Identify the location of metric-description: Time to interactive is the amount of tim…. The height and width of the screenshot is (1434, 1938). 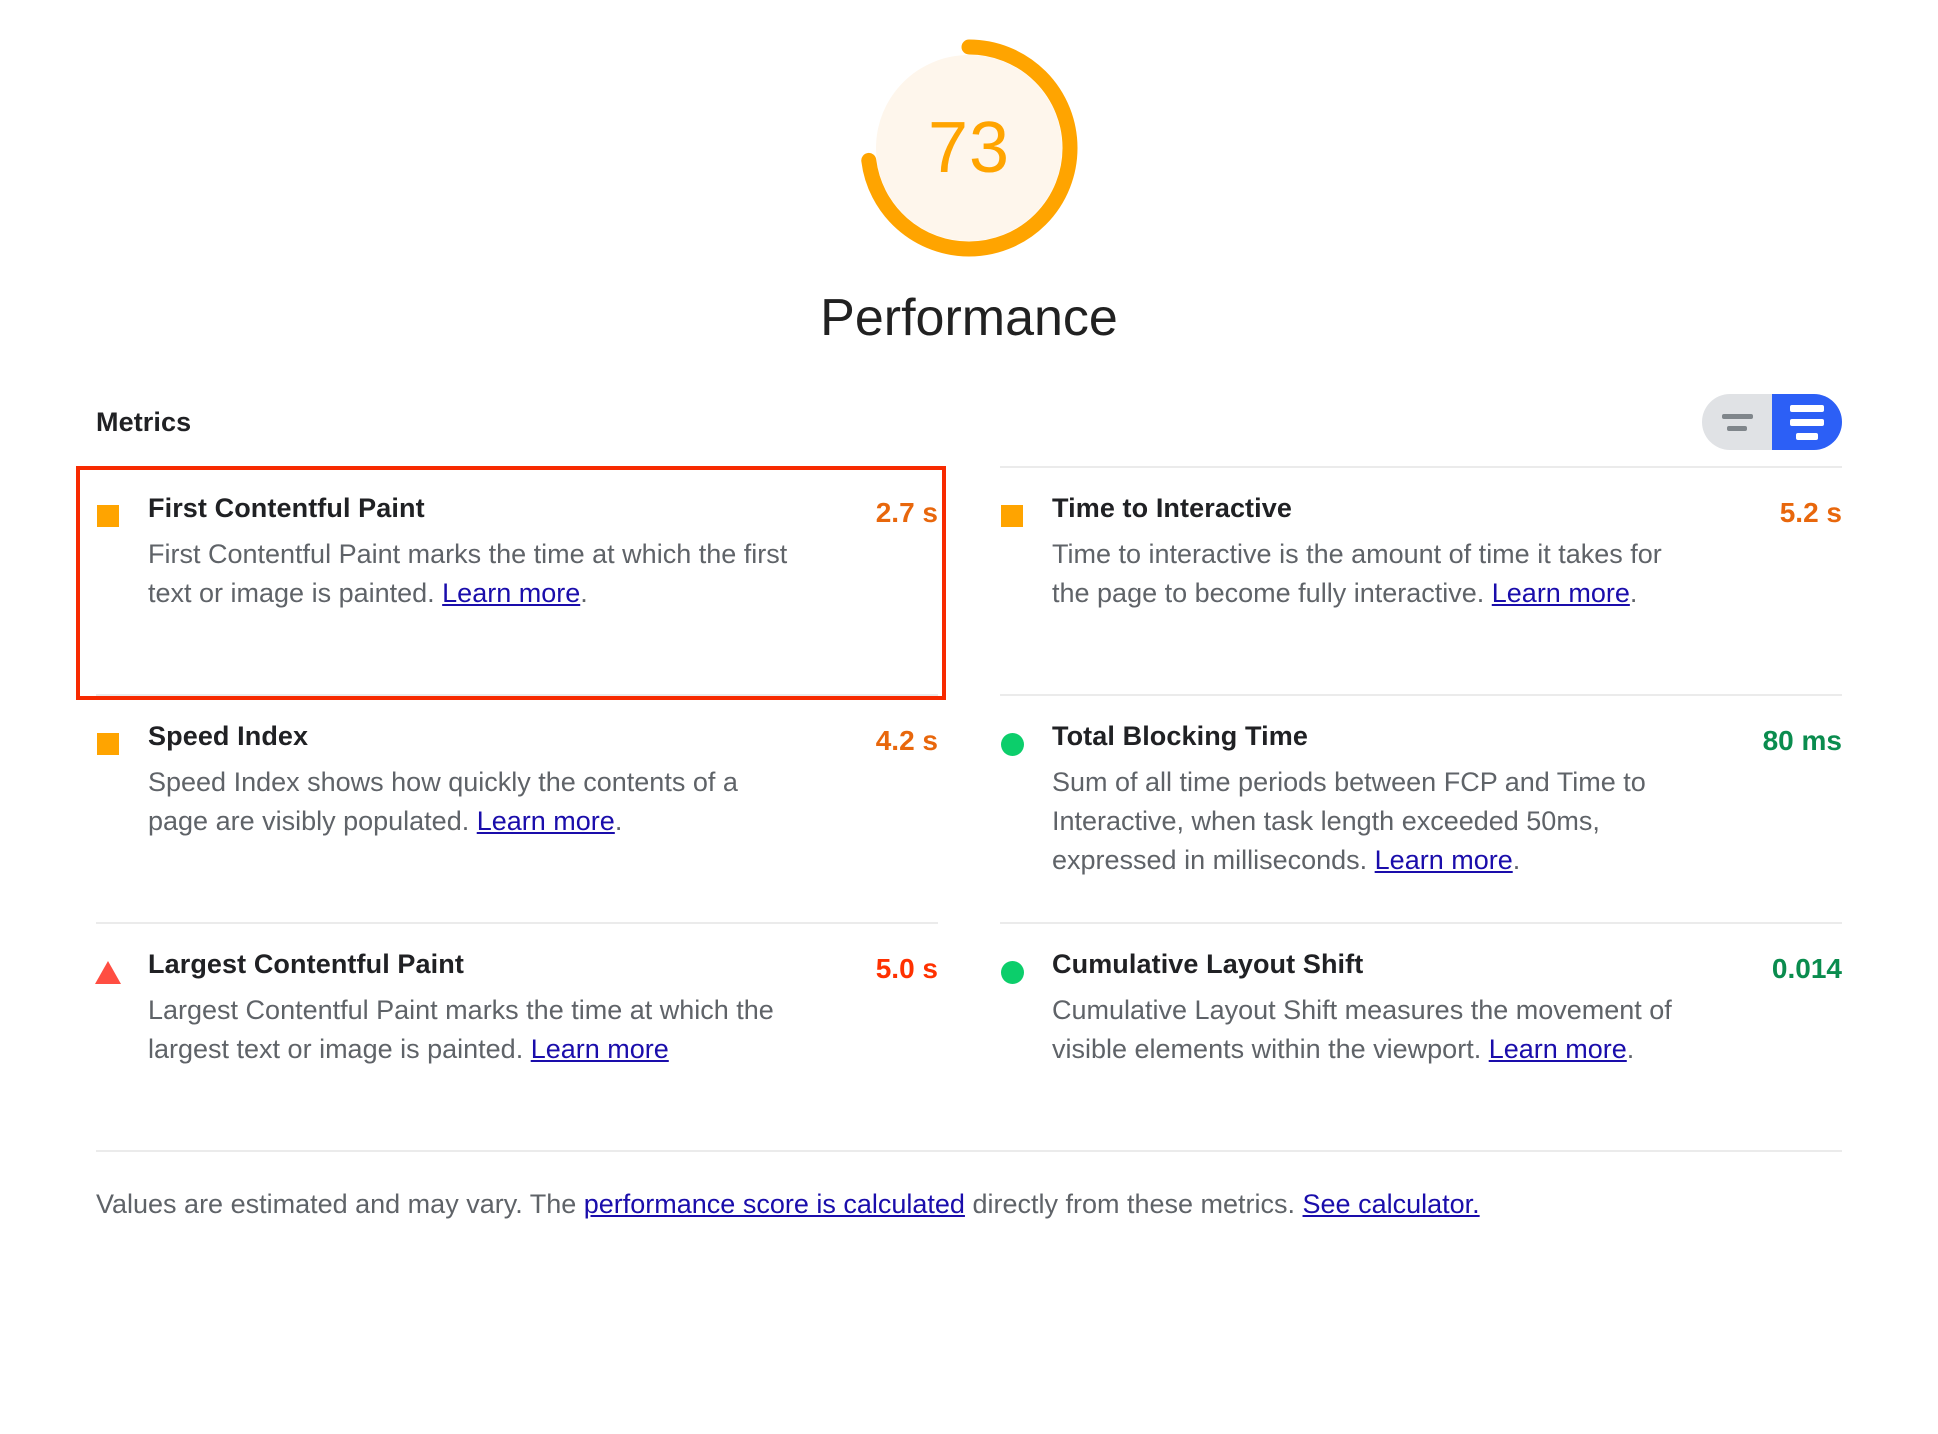
(1372, 574).